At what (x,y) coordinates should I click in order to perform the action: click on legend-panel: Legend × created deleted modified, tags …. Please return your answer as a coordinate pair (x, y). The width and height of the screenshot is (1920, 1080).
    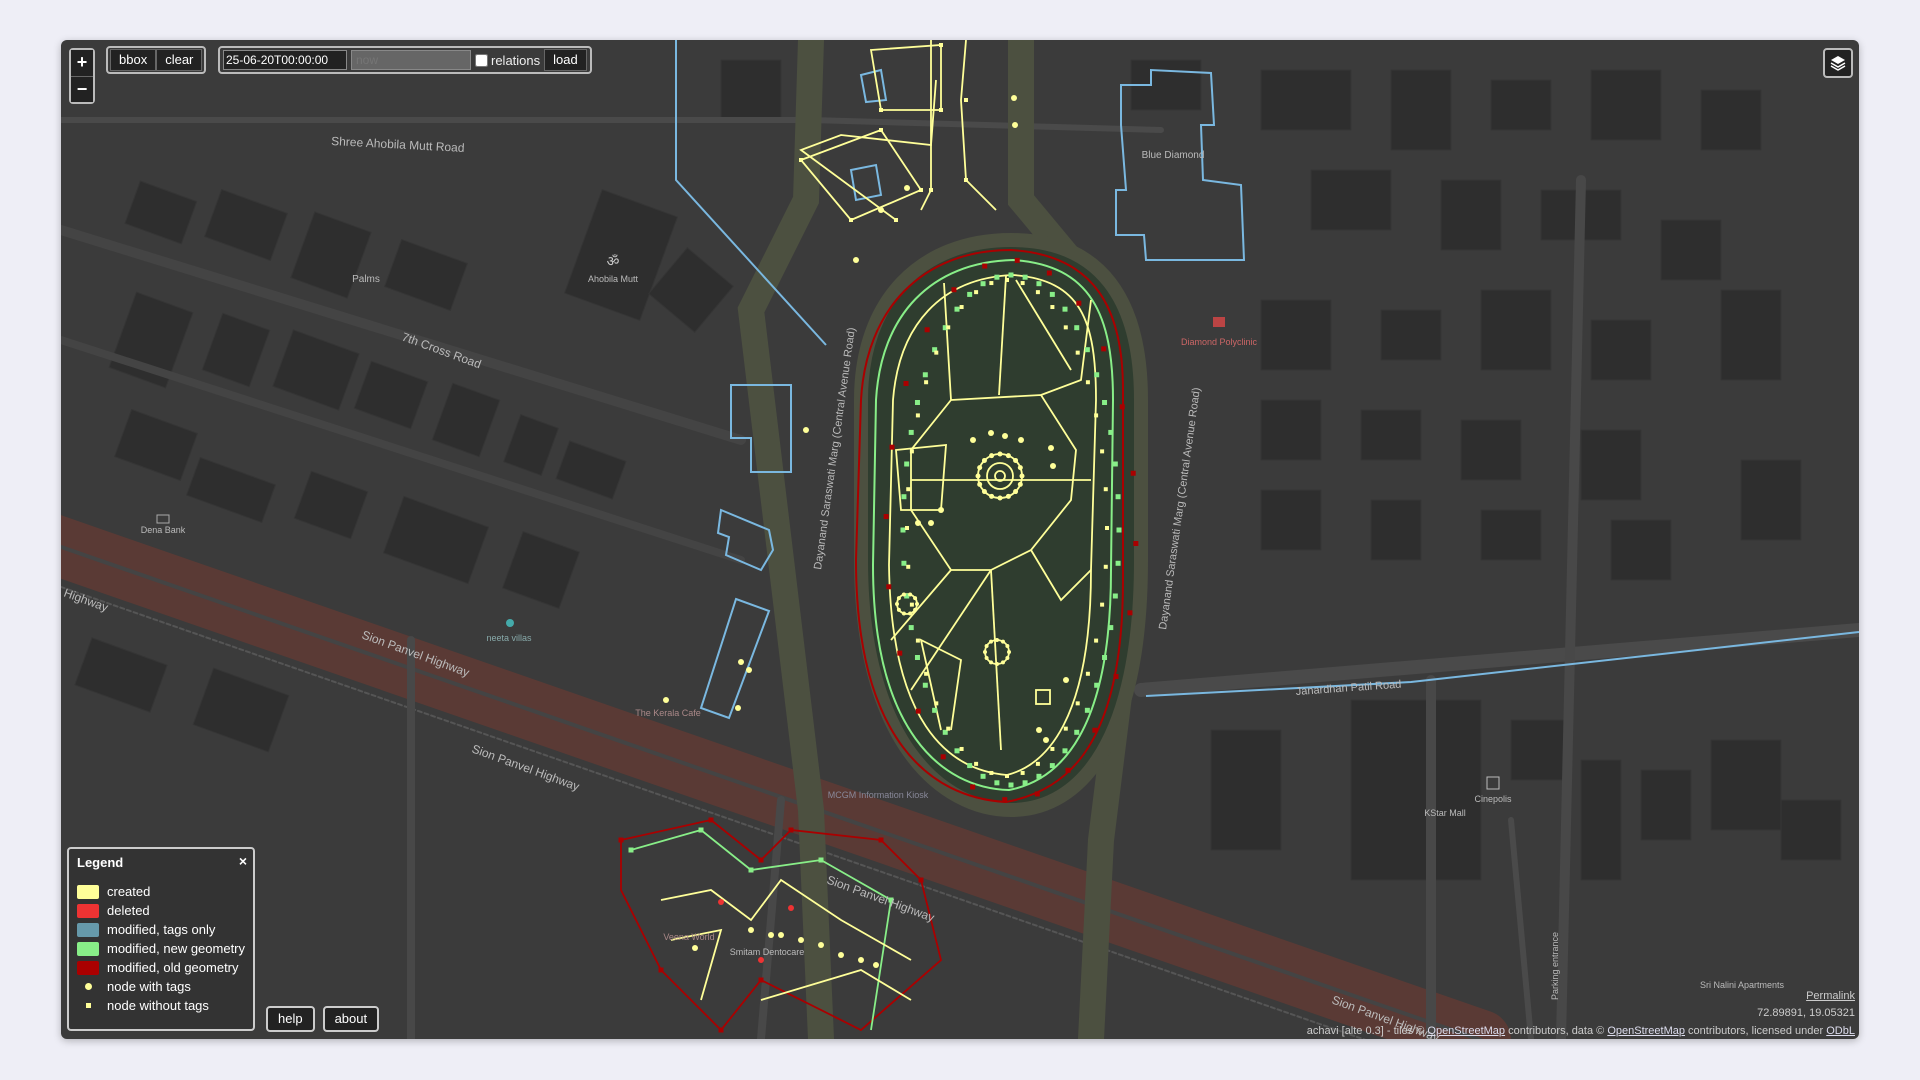
    Looking at the image, I should click on (161, 939).